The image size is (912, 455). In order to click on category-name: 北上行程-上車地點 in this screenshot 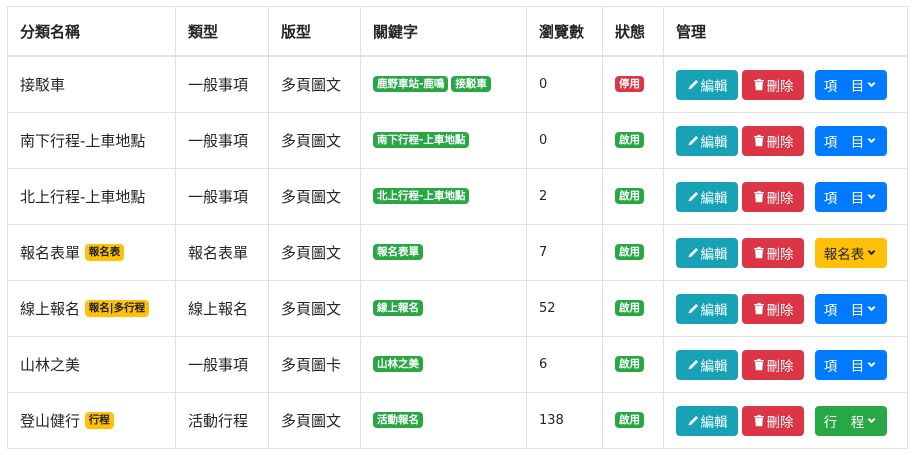, I will do `click(83, 197)`.